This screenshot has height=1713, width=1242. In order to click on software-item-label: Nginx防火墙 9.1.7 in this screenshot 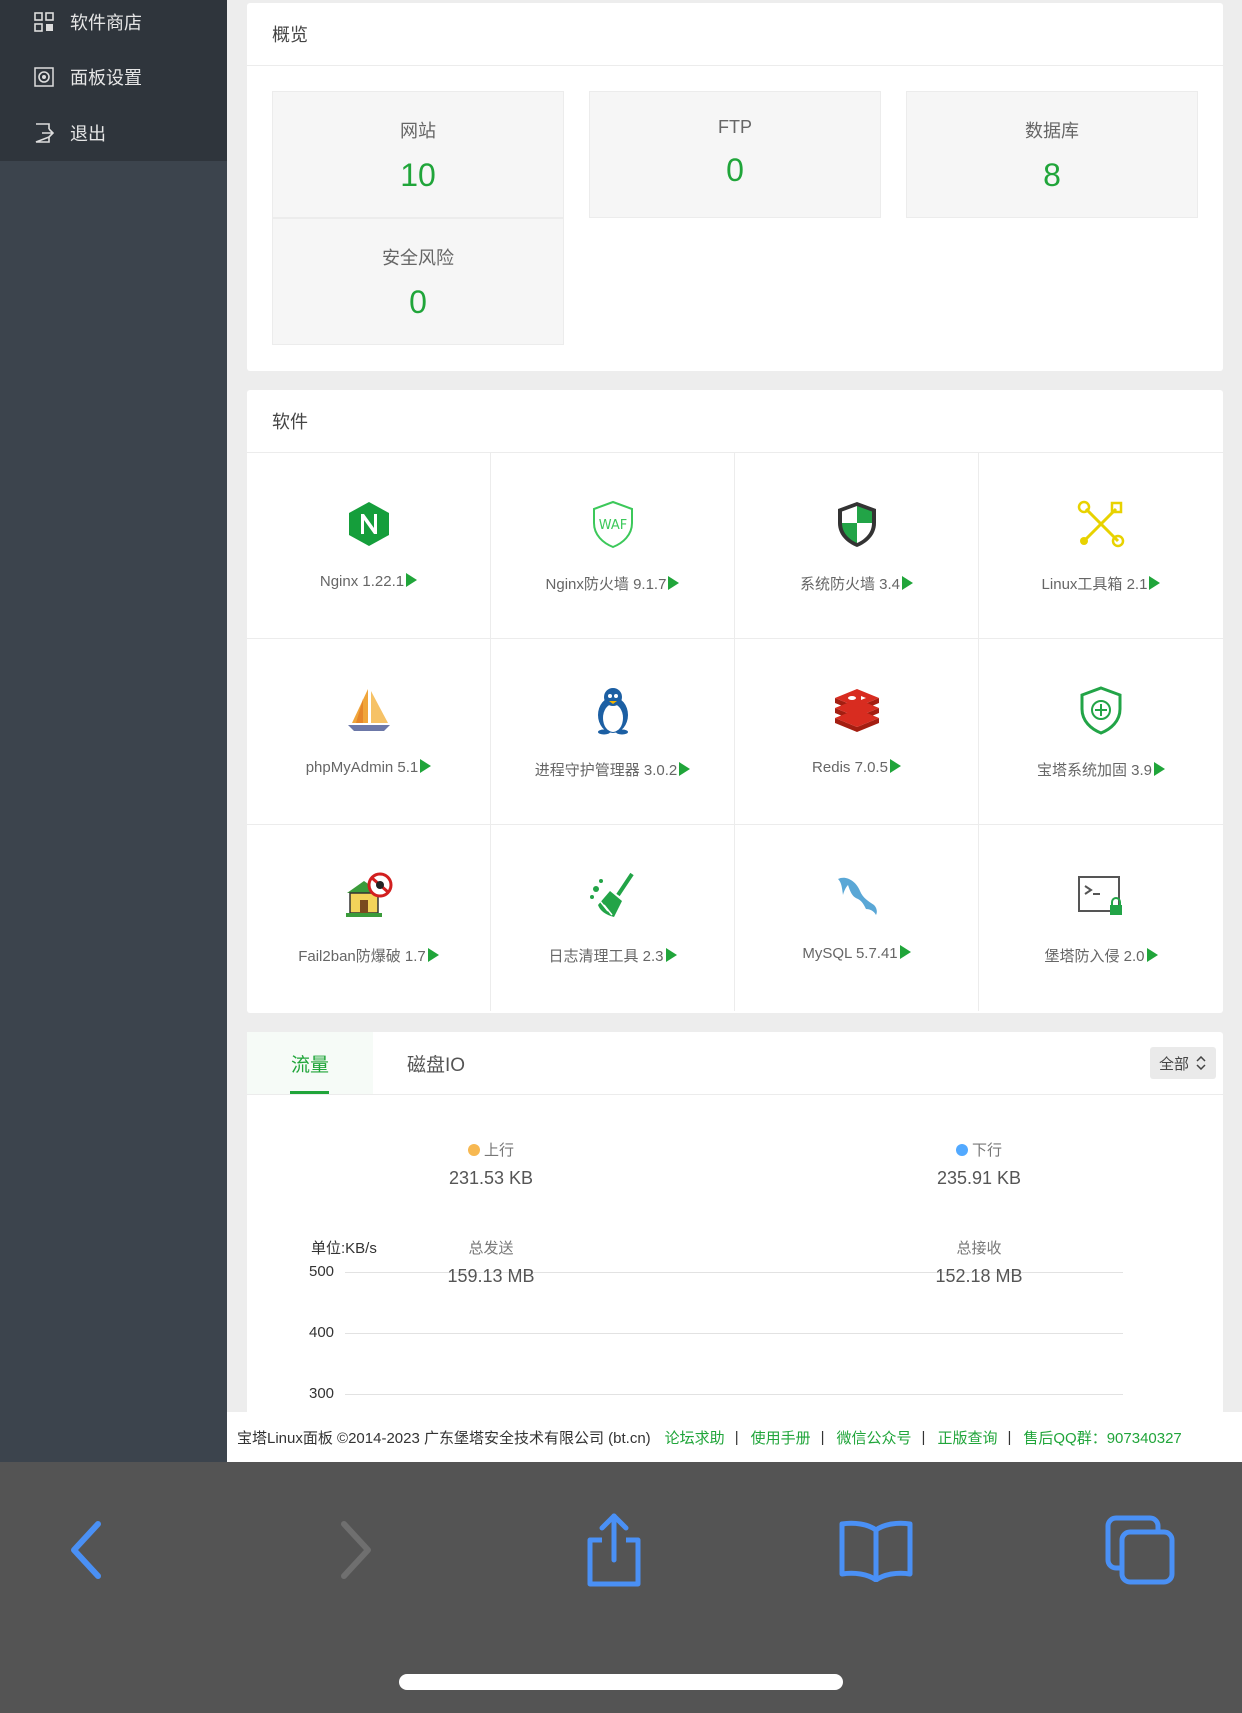, I will do `click(612, 583)`.